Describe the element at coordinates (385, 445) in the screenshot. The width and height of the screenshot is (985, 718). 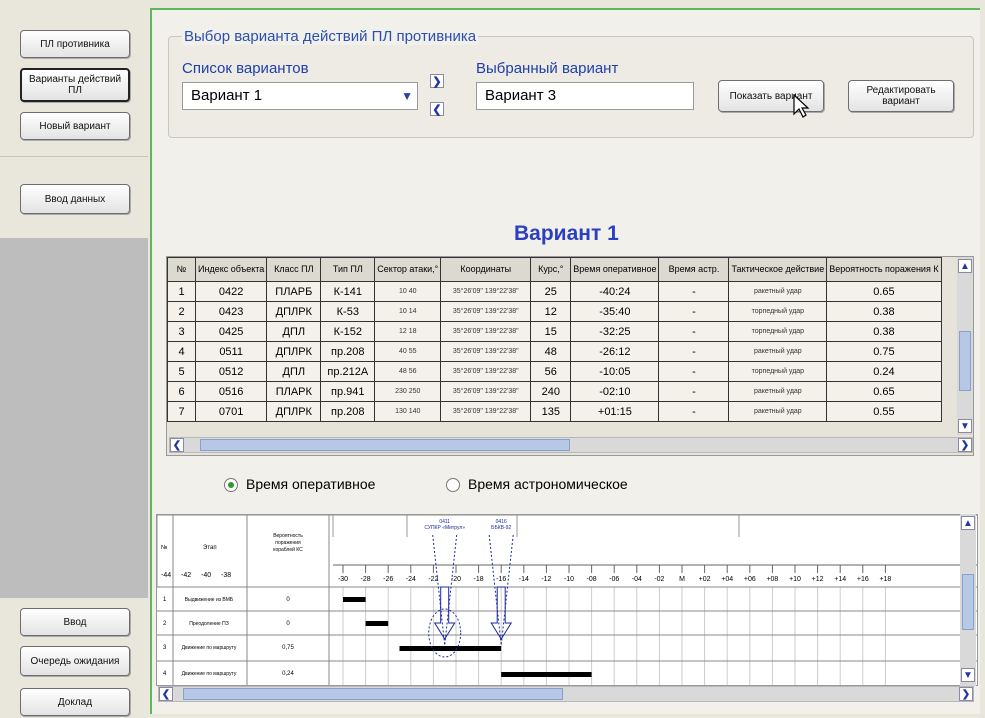
I see `table-hscroll-thumb` at that location.